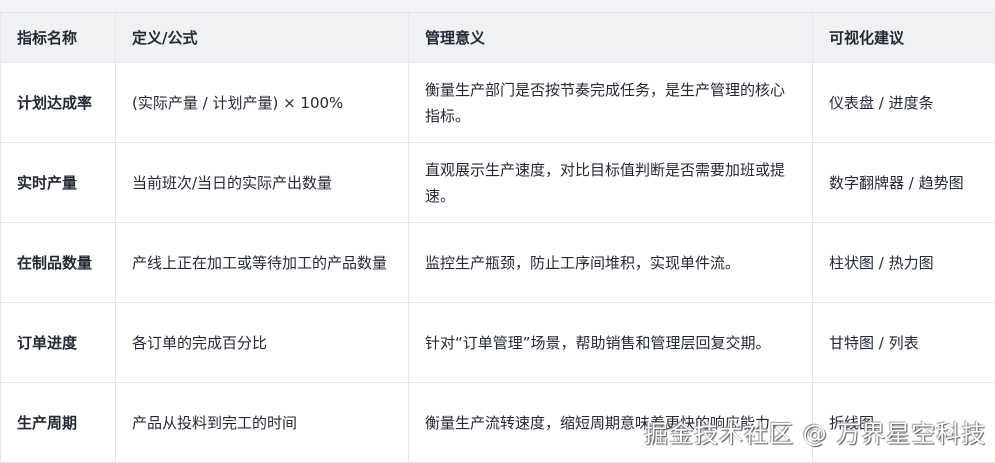  What do you see at coordinates (611, 183) in the screenshot?
I see `cell-meaning: 直观展示生产速度，对比目标值判断是否需要加班或提速。` at bounding box center [611, 183].